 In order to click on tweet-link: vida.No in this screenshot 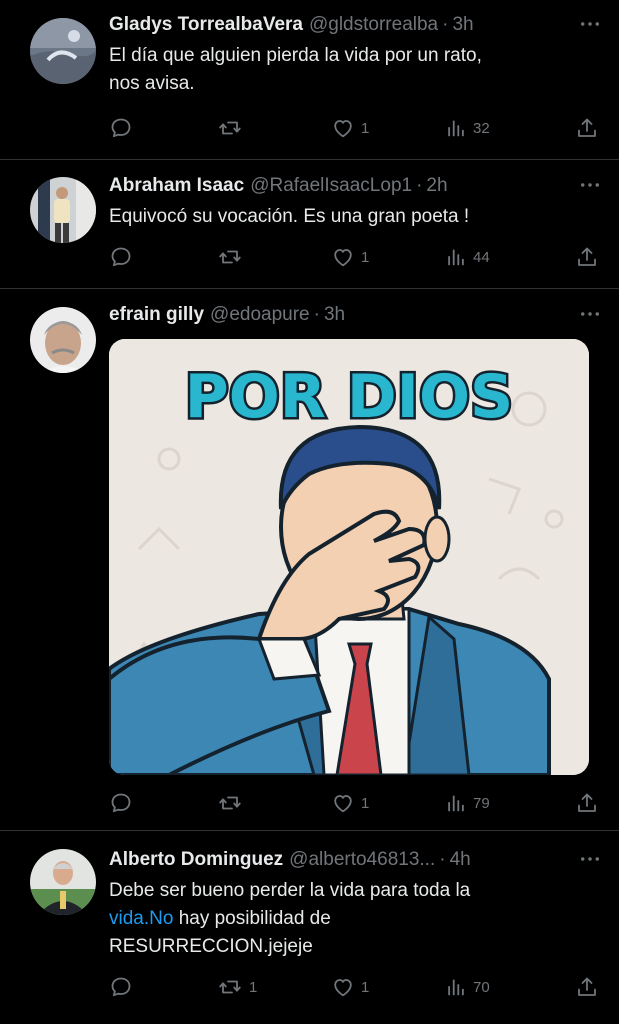, I will do `click(141, 918)`.